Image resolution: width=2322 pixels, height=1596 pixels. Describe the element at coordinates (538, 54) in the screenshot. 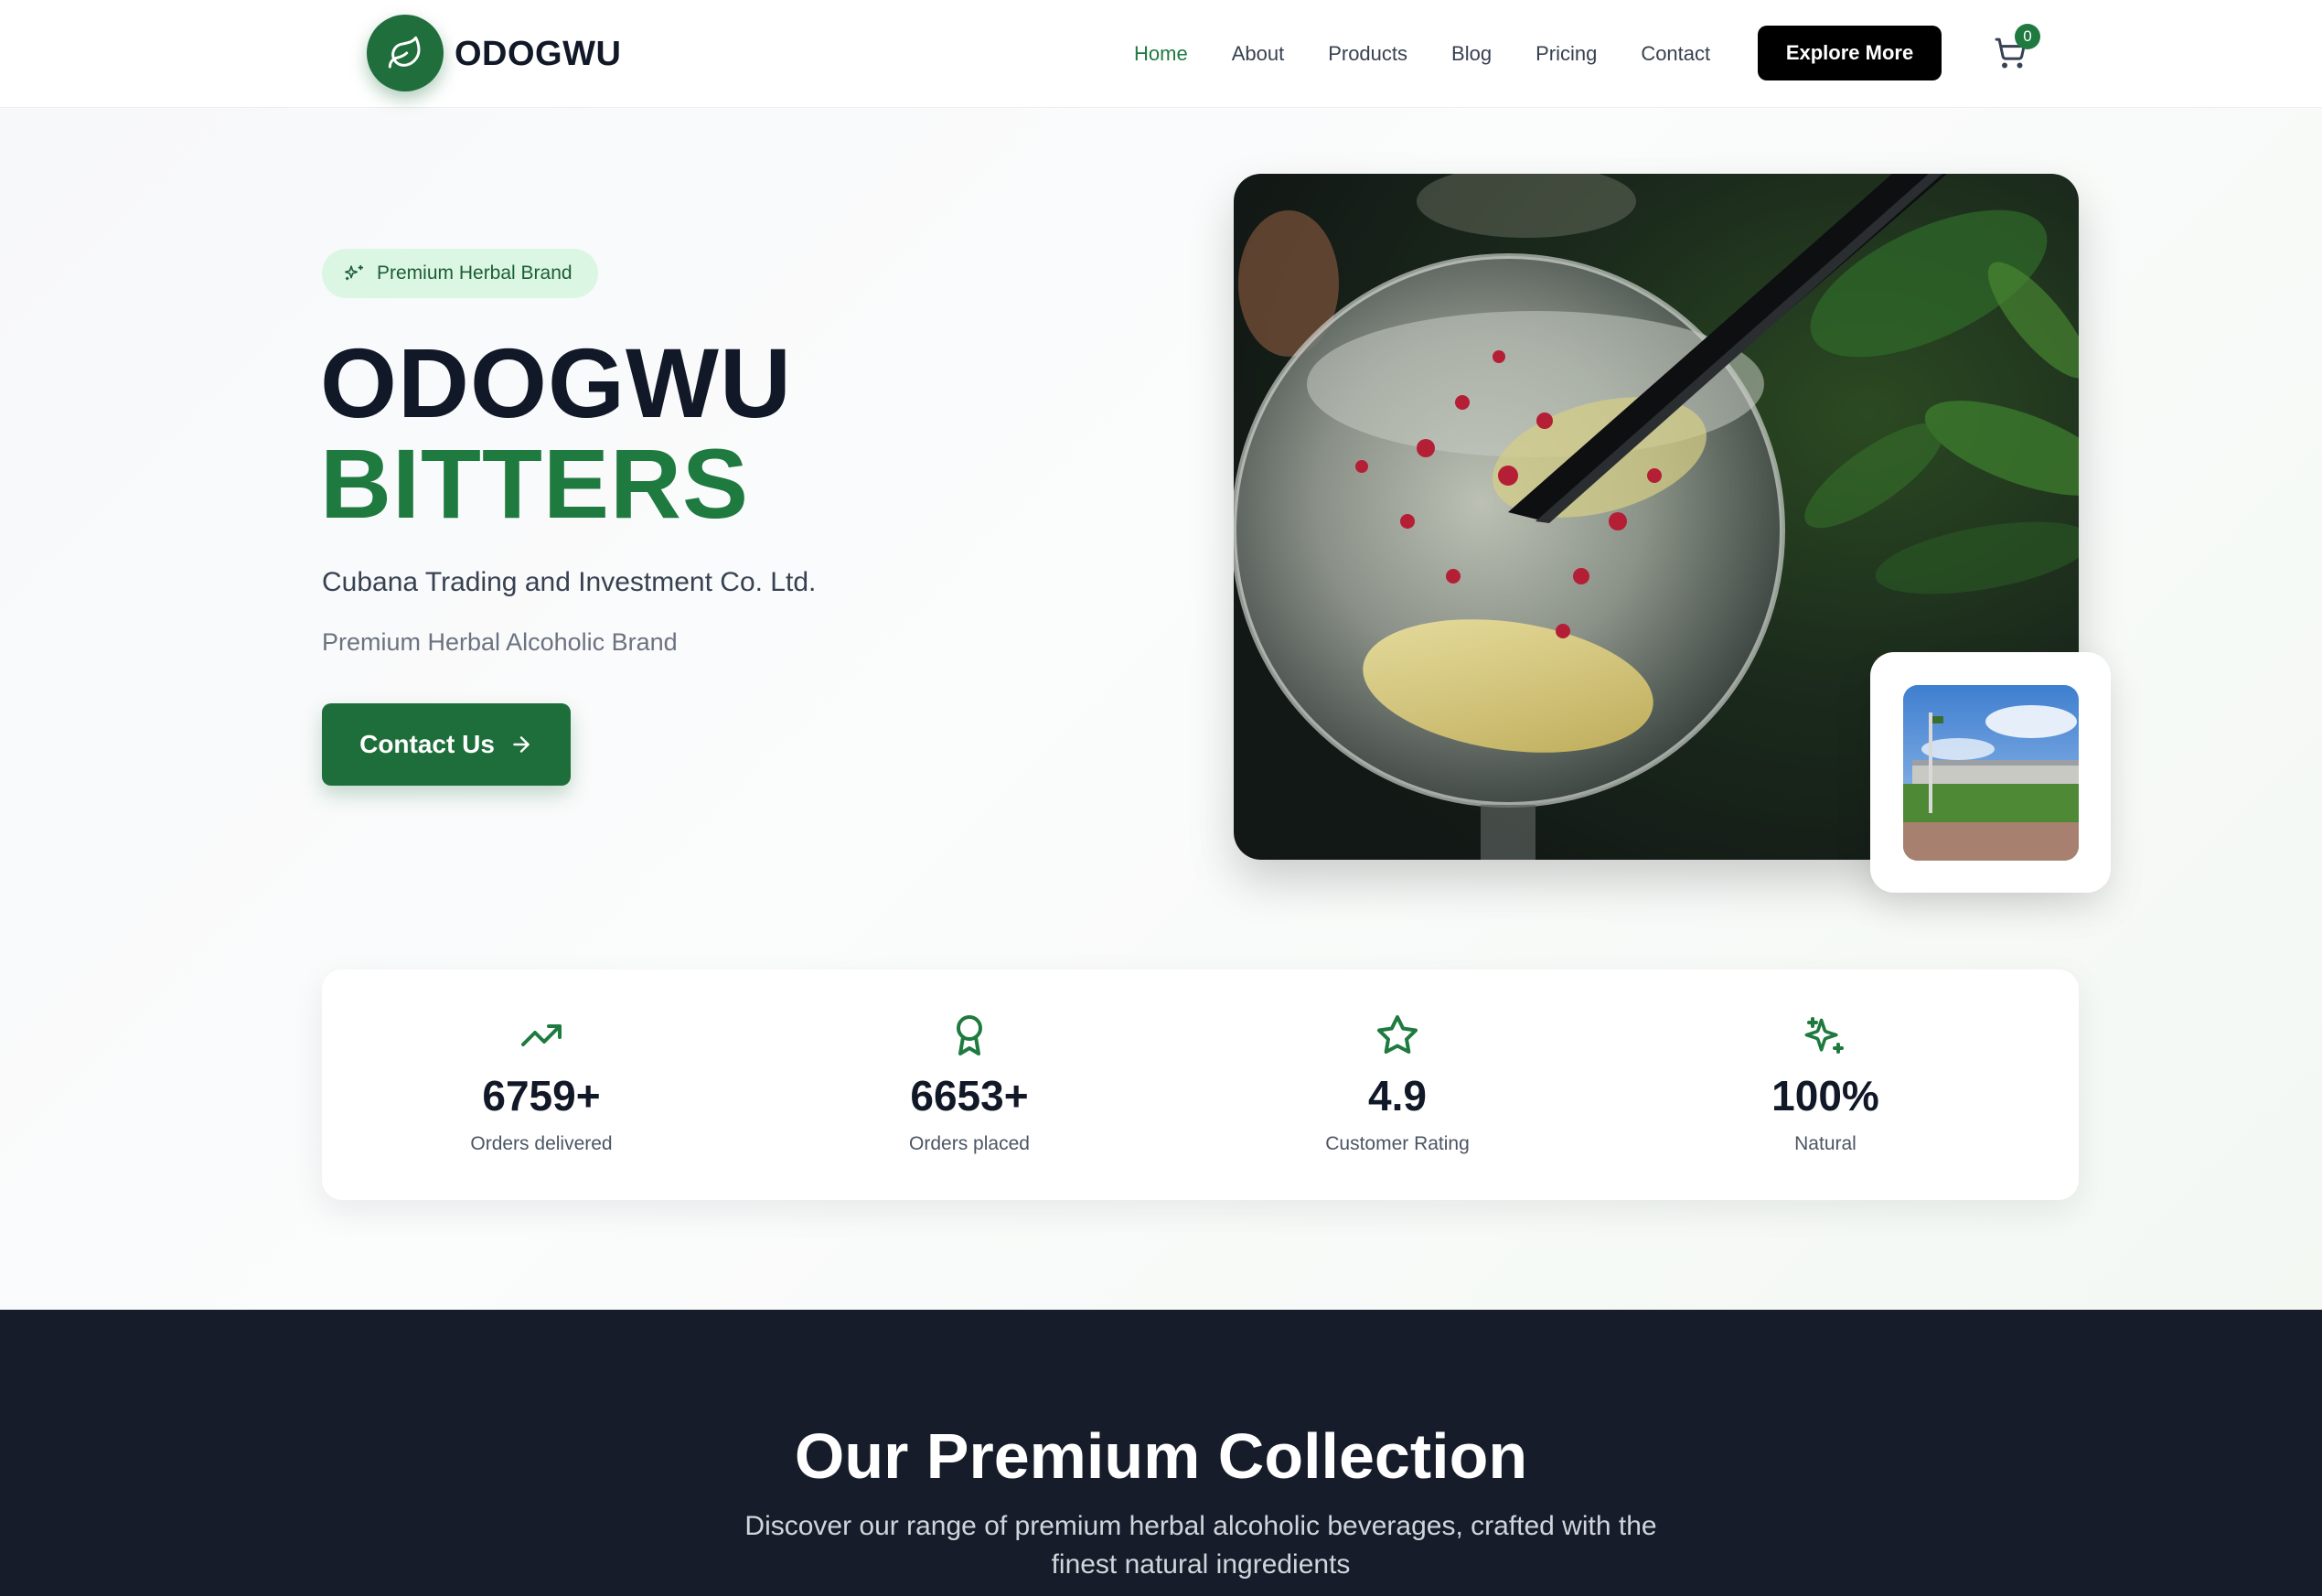

I see `brand-name: ODOGWU` at that location.